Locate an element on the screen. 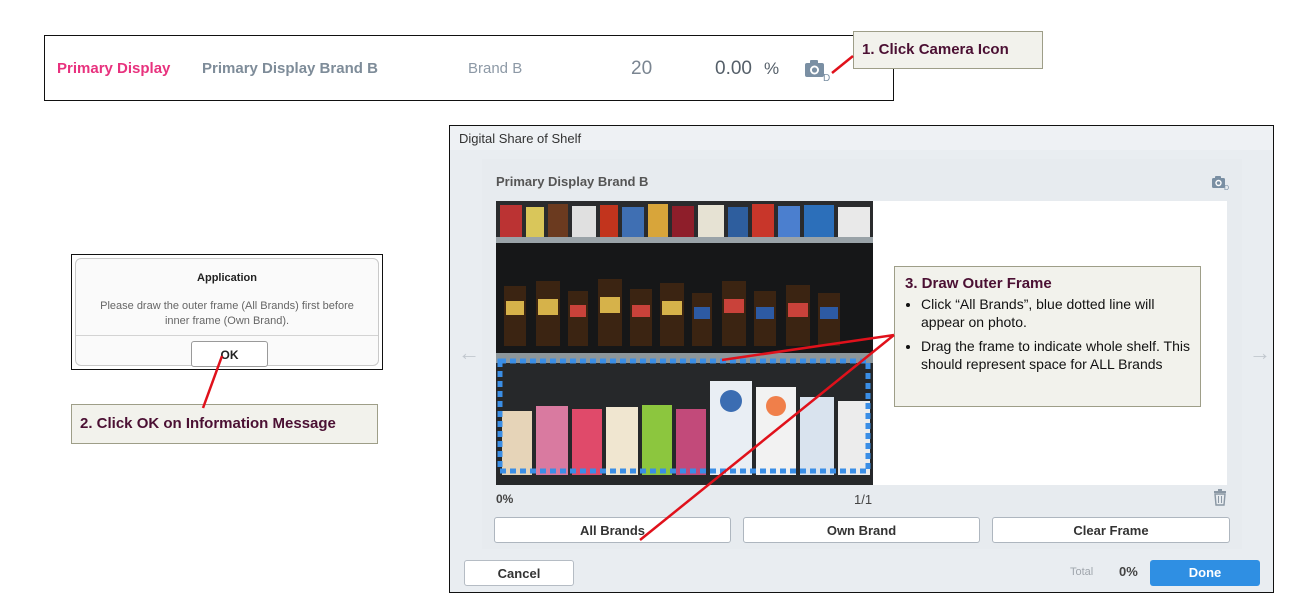 This screenshot has height=614, width=1303. camera-icon: D is located at coordinates (818, 71).